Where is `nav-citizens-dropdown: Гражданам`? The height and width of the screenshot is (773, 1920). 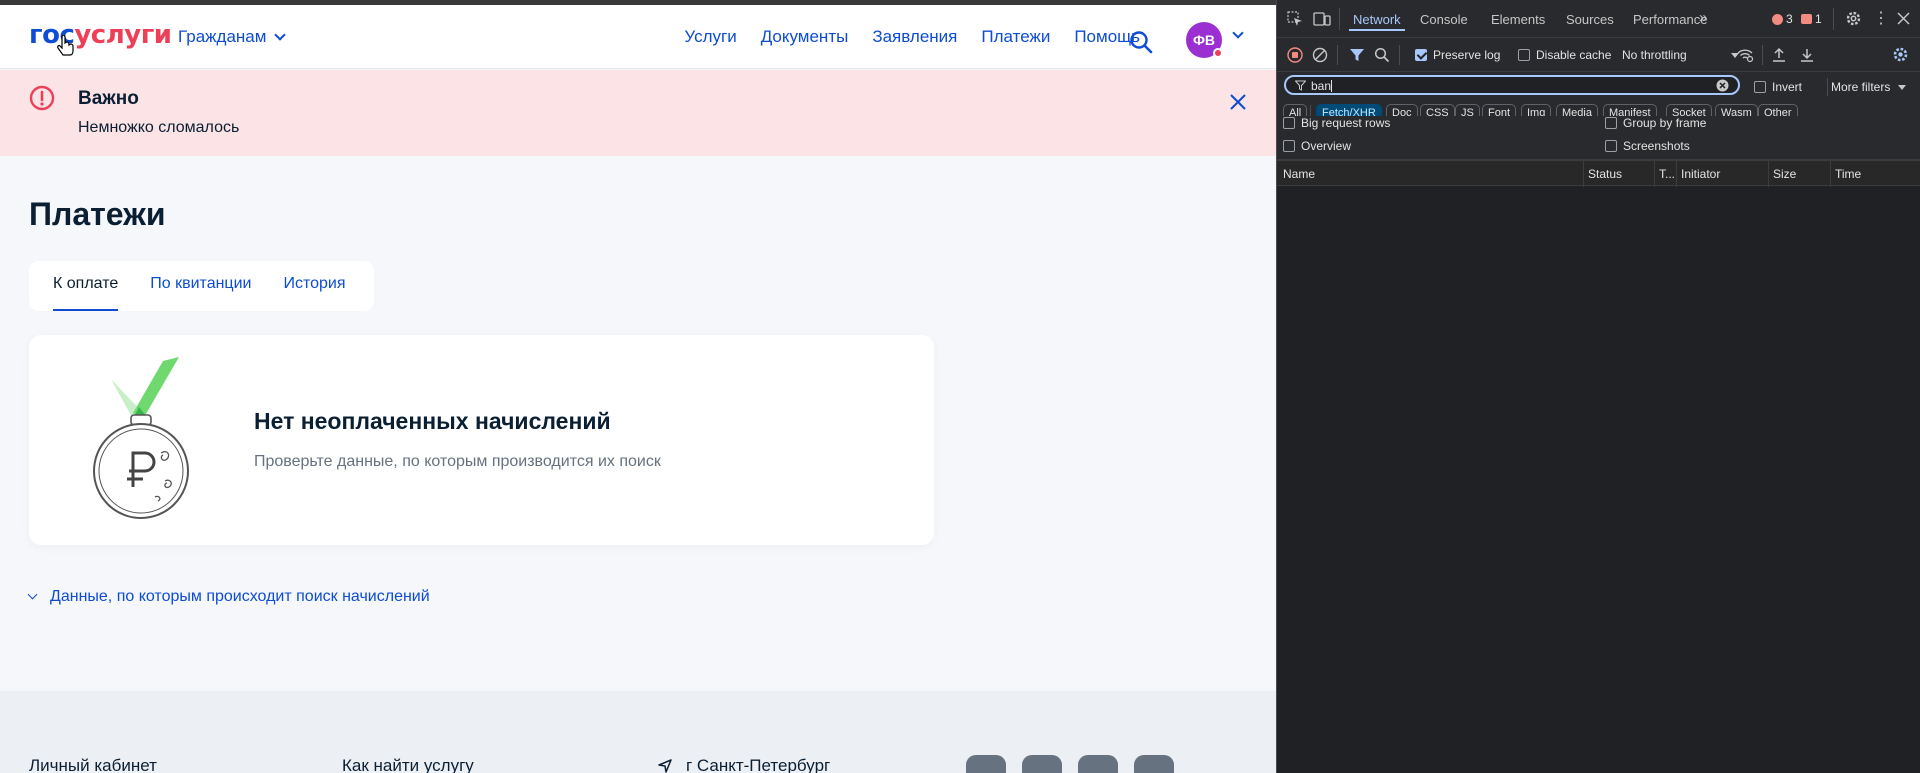
nav-citizens-dropdown: Гражданам is located at coordinates (232, 37).